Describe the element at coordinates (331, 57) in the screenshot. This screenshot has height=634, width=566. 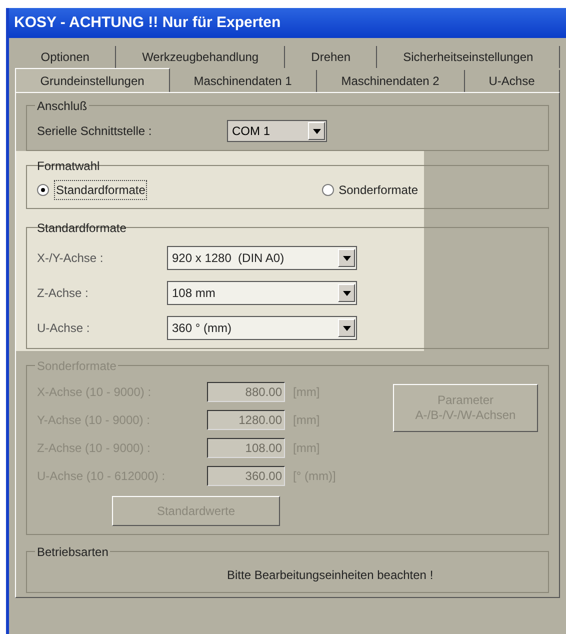
I see `tab: Drehen` at that location.